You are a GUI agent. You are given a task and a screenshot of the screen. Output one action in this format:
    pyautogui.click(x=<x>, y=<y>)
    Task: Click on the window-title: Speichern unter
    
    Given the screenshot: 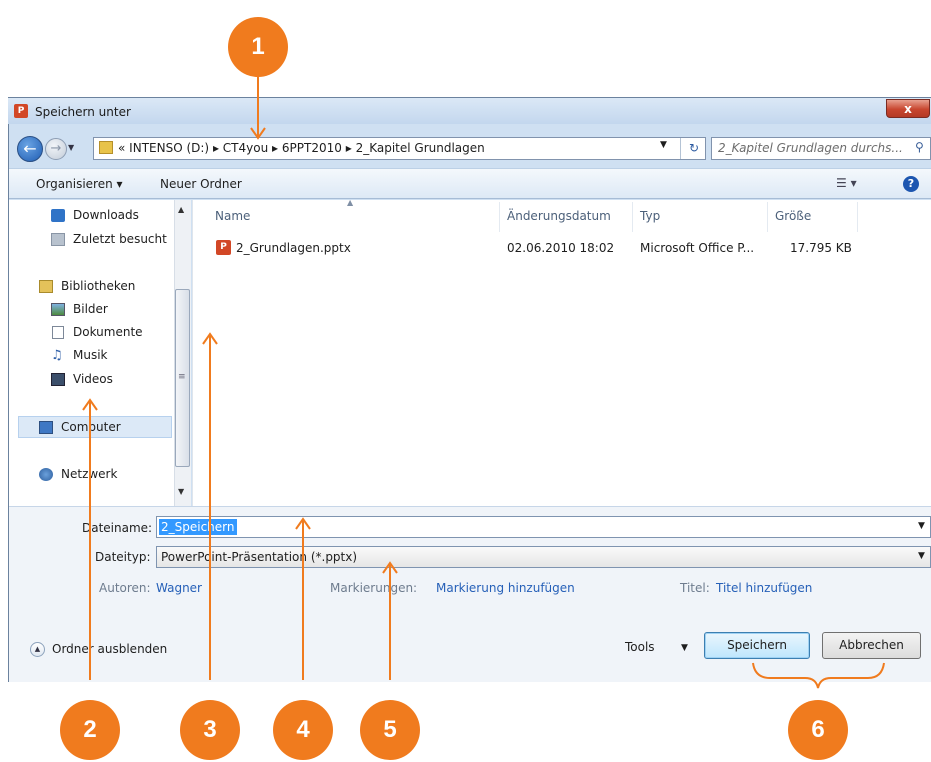 What is the action you would take?
    pyautogui.click(x=83, y=112)
    